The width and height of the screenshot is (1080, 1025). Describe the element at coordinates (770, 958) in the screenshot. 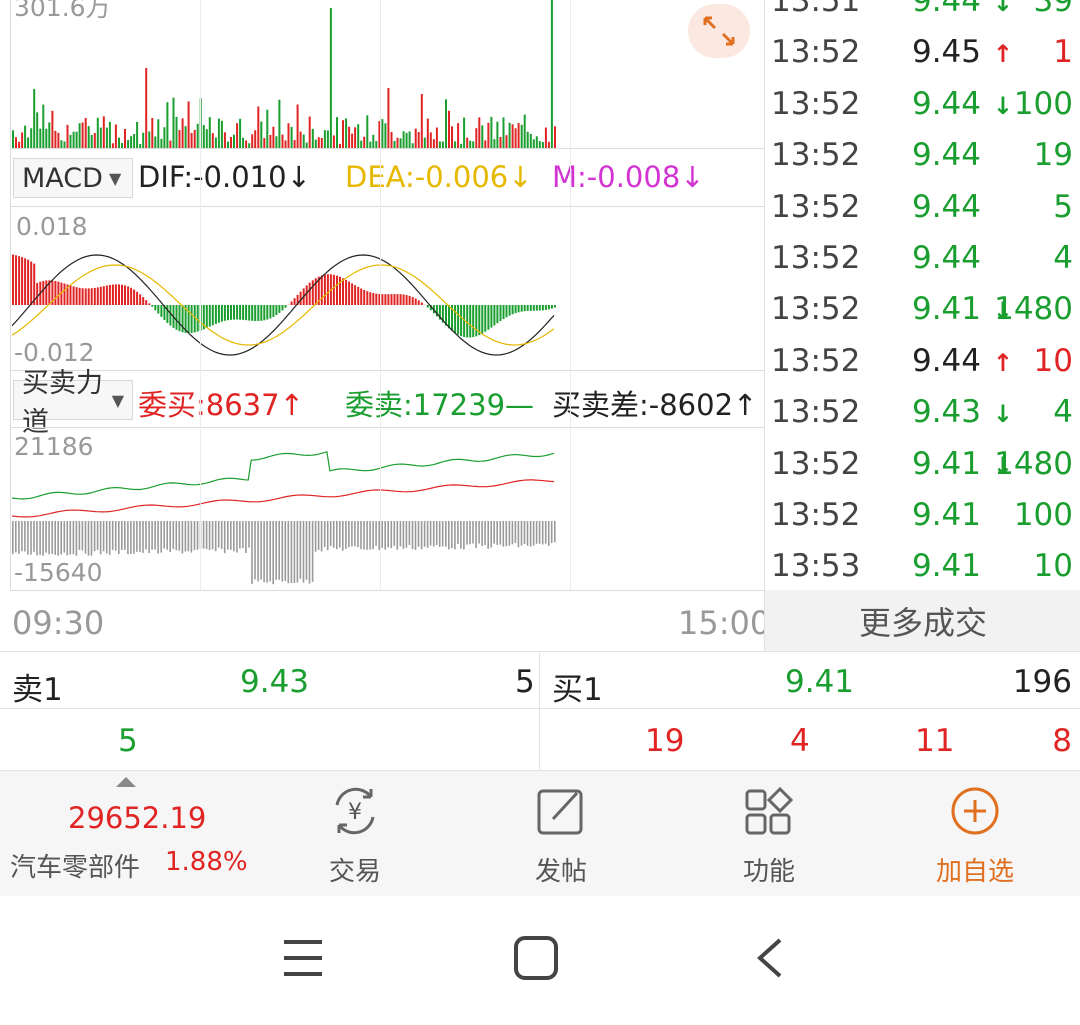

I see `back-icon` at that location.